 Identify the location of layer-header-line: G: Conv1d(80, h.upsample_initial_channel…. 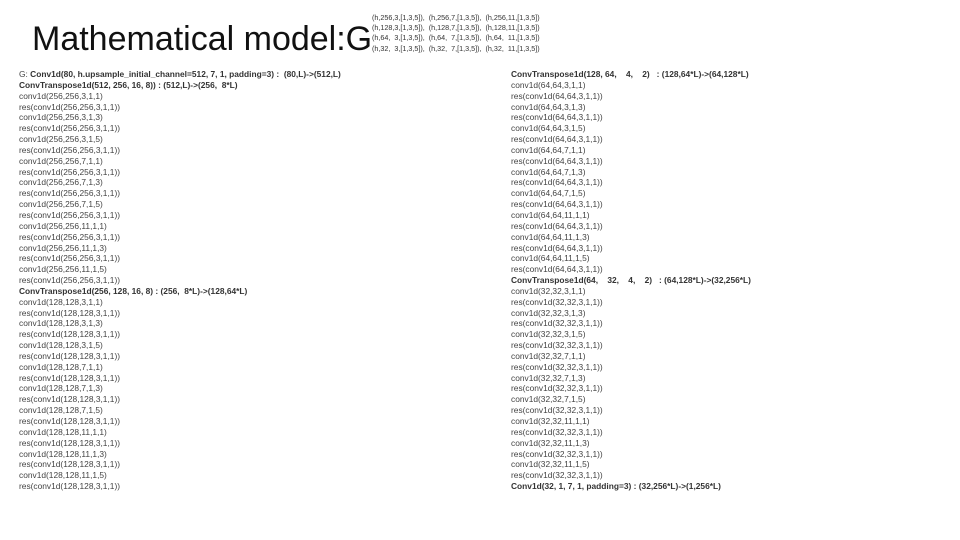
(254, 74).